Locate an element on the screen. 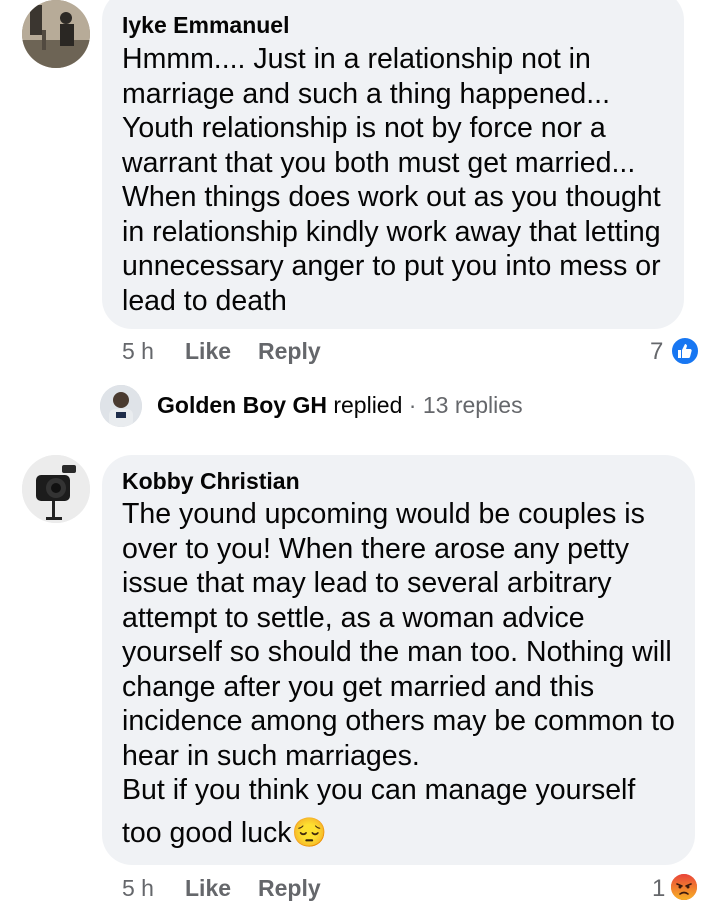 The image size is (720, 907). angry-icon is located at coordinates (684, 887).